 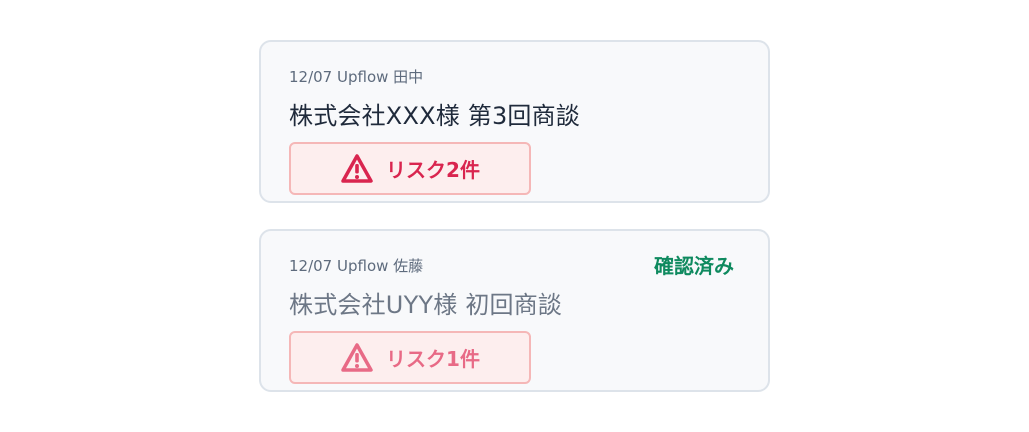 I want to click on risk-count-label: リスク1件, so click(x=433, y=359).